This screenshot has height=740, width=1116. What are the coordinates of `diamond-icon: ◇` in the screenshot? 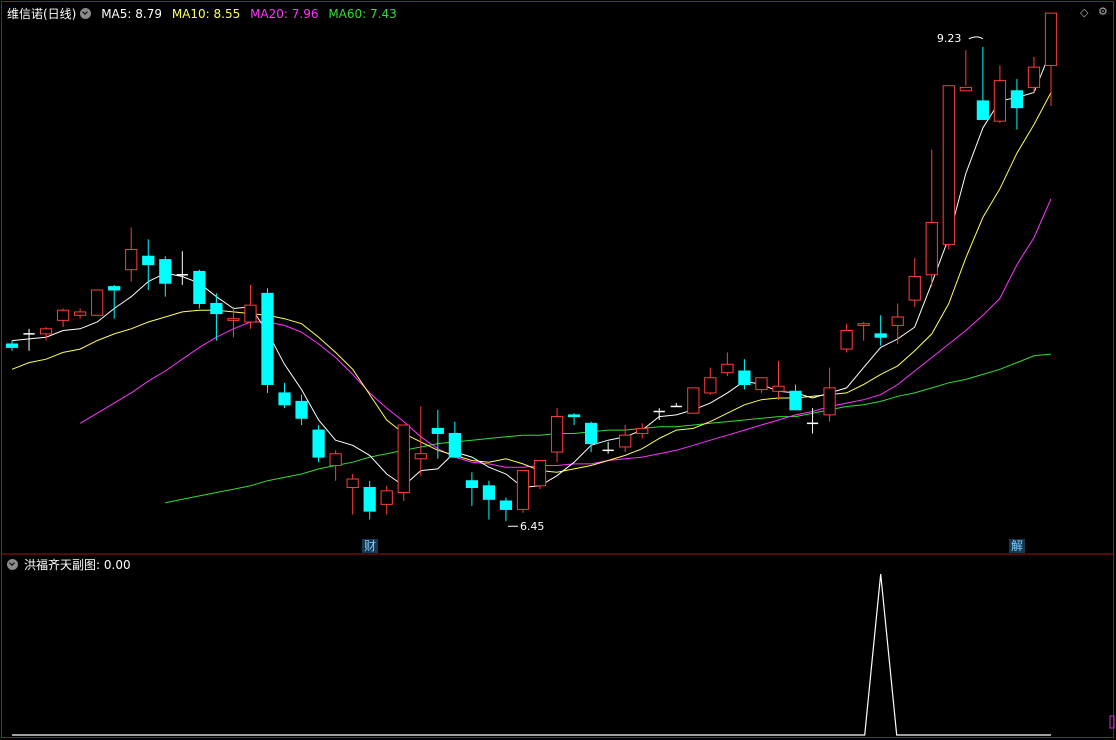 It's located at (1084, 12).